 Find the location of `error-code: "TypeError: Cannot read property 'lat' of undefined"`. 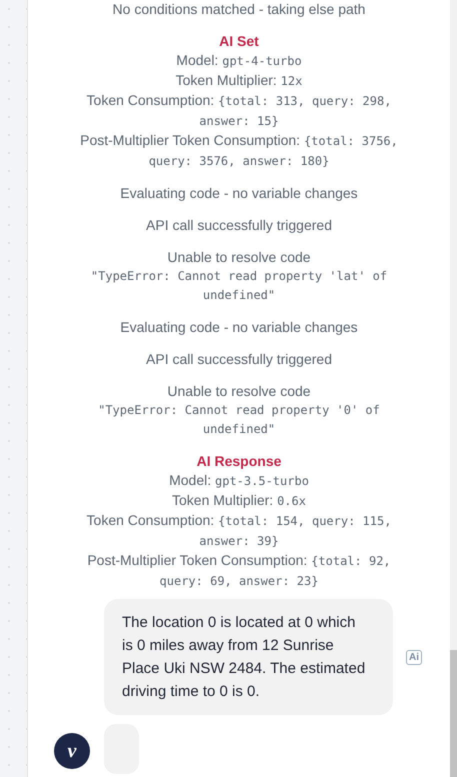

error-code: "TypeError: Cannot read property 'lat' of undefined" is located at coordinates (239, 286).